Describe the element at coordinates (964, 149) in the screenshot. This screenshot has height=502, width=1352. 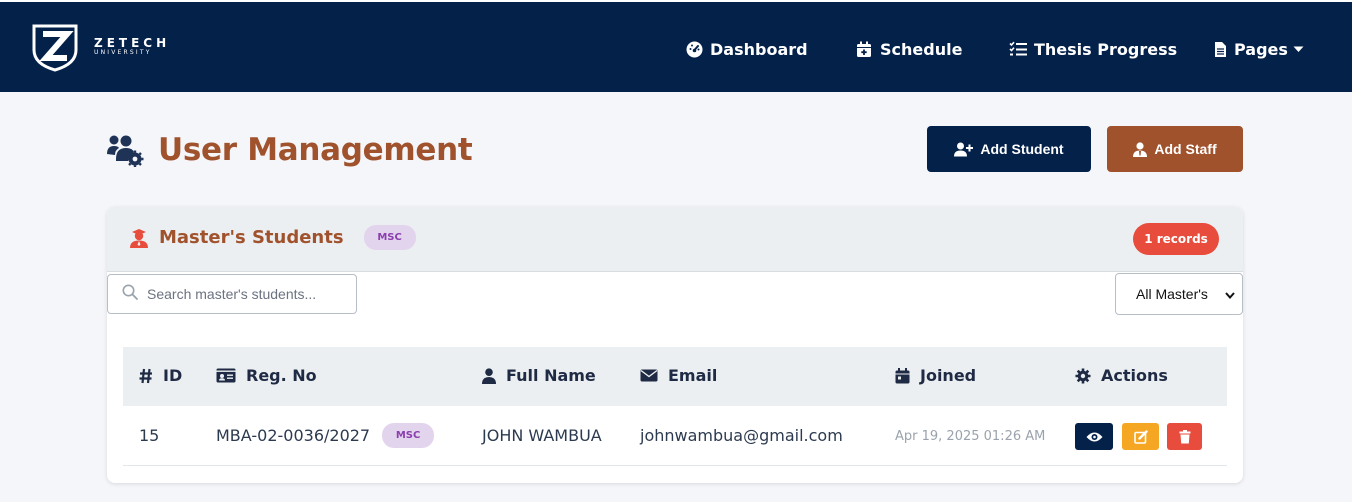
I see `user-plus-icon` at that location.